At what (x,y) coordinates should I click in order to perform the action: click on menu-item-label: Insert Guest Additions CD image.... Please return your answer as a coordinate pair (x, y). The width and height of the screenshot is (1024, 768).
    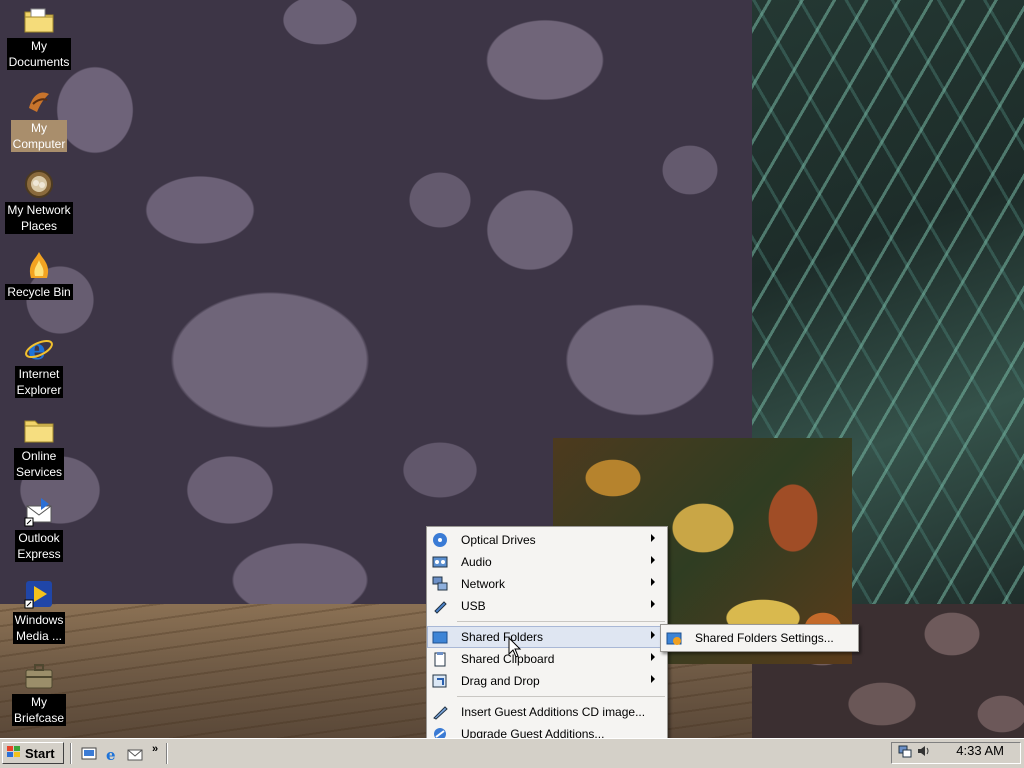
    Looking at the image, I should click on (553, 712).